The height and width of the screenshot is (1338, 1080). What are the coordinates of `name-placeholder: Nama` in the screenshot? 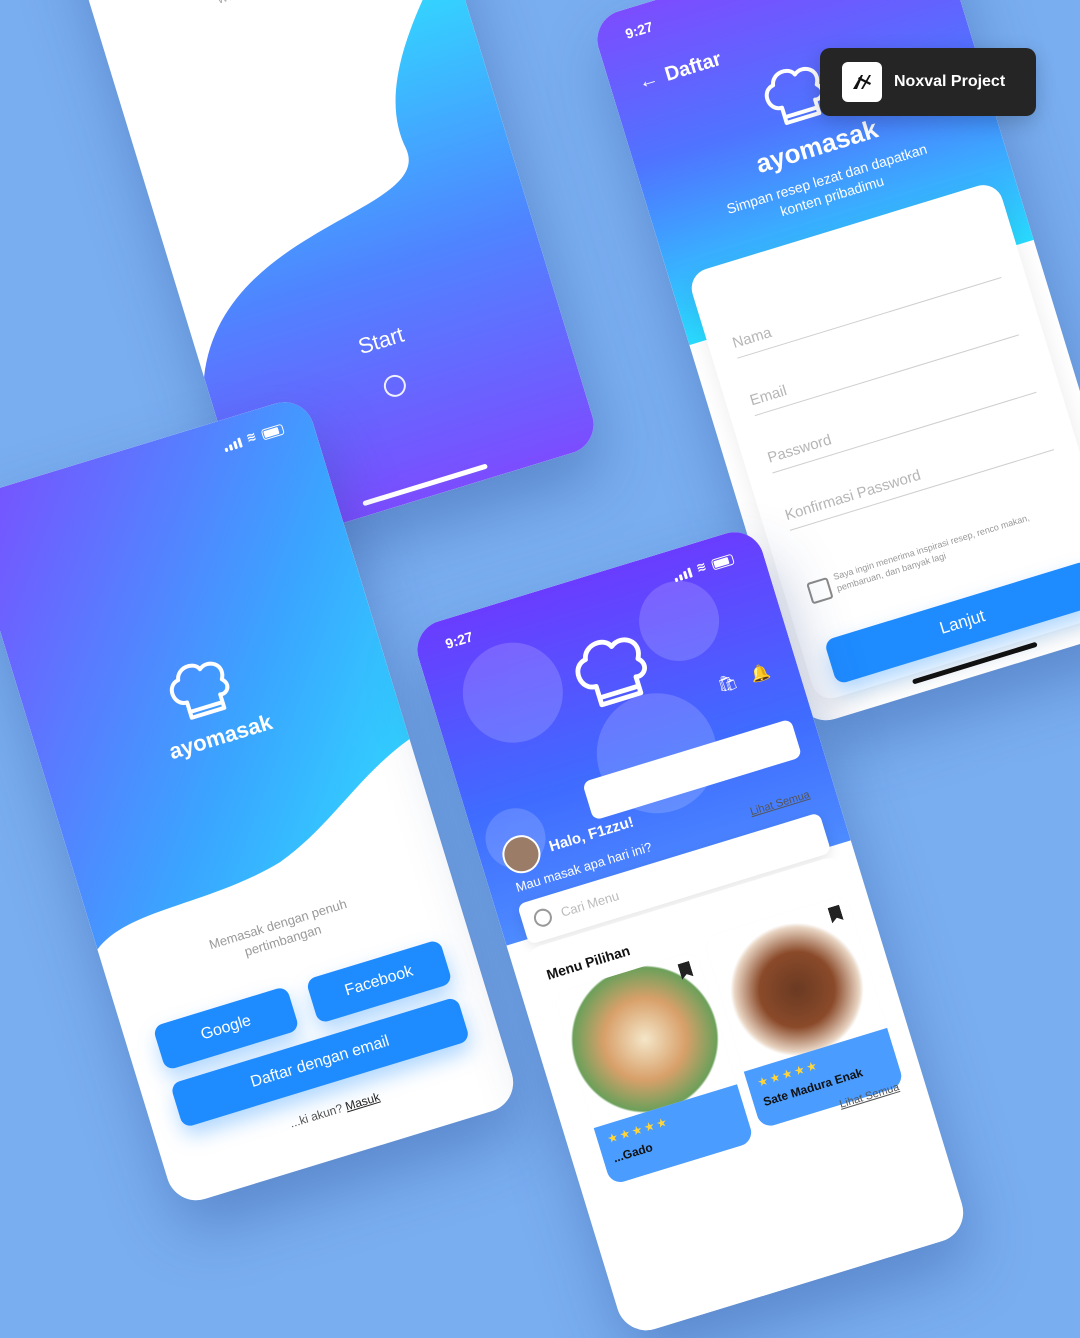 It's located at (752, 338).